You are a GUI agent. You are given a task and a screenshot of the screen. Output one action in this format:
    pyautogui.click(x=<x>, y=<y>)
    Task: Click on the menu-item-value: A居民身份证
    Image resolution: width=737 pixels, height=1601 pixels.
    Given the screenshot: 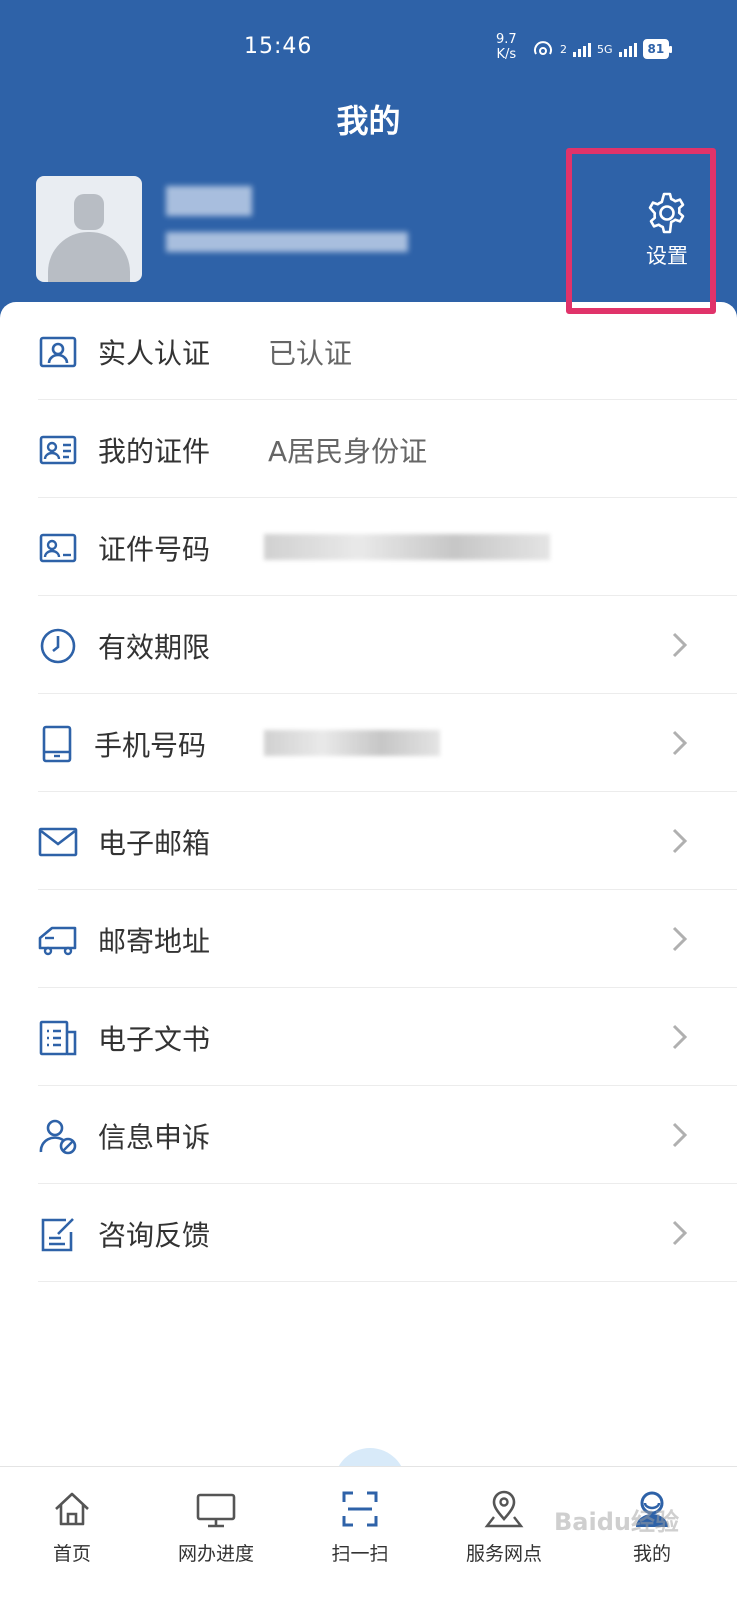 What is the action you would take?
    pyautogui.click(x=348, y=451)
    